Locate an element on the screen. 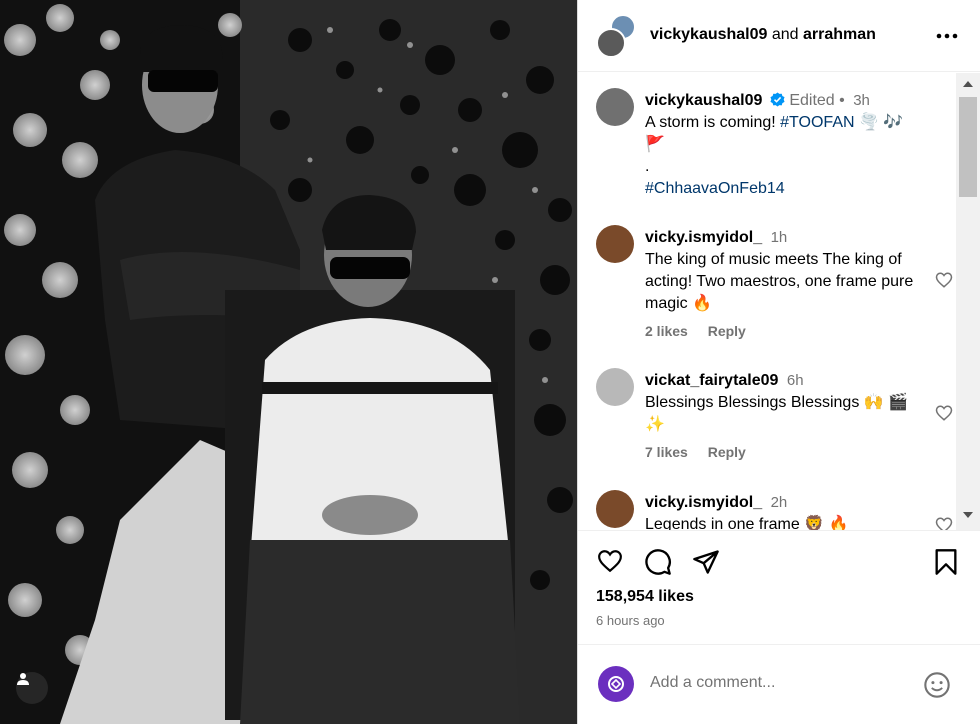  scroll-up-icon is located at coordinates (968, 84).